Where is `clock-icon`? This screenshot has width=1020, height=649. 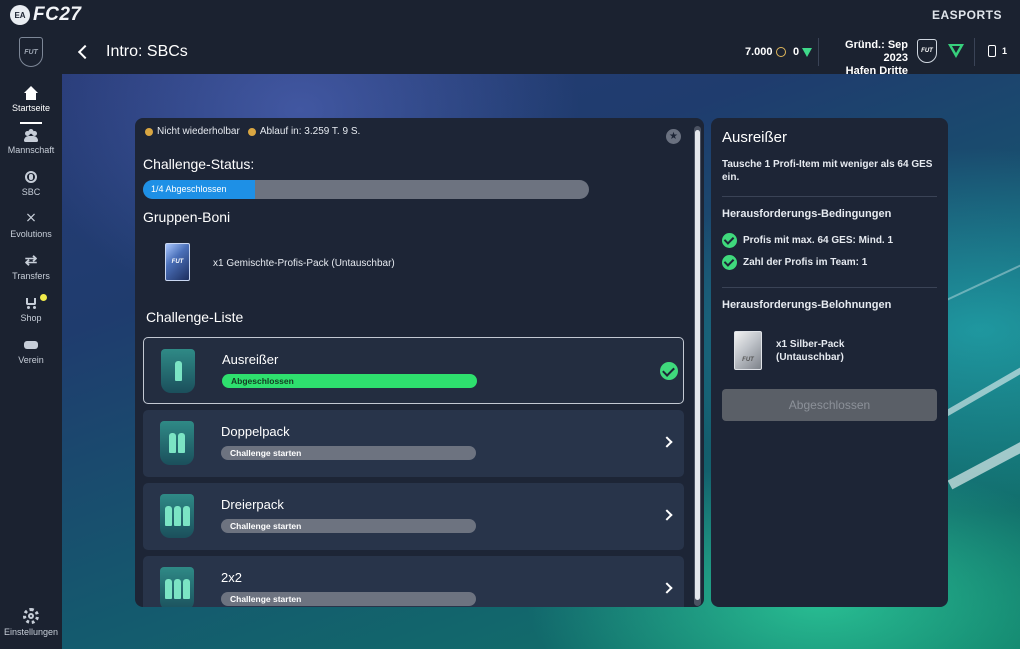 clock-icon is located at coordinates (251, 131).